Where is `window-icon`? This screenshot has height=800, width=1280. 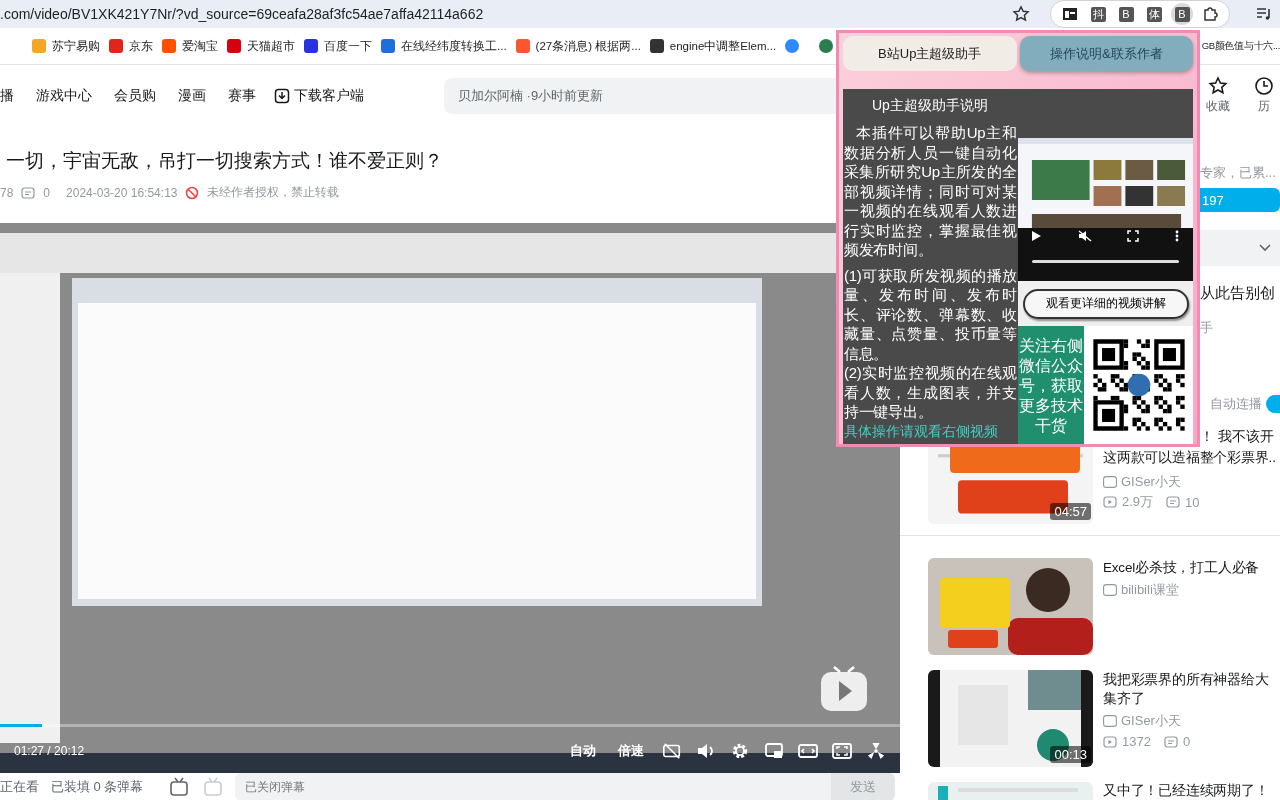
window-icon is located at coordinates (1070, 14).